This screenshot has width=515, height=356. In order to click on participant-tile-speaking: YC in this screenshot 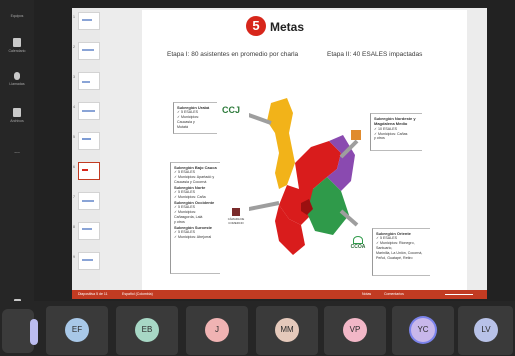, I will do `click(423, 330)`.